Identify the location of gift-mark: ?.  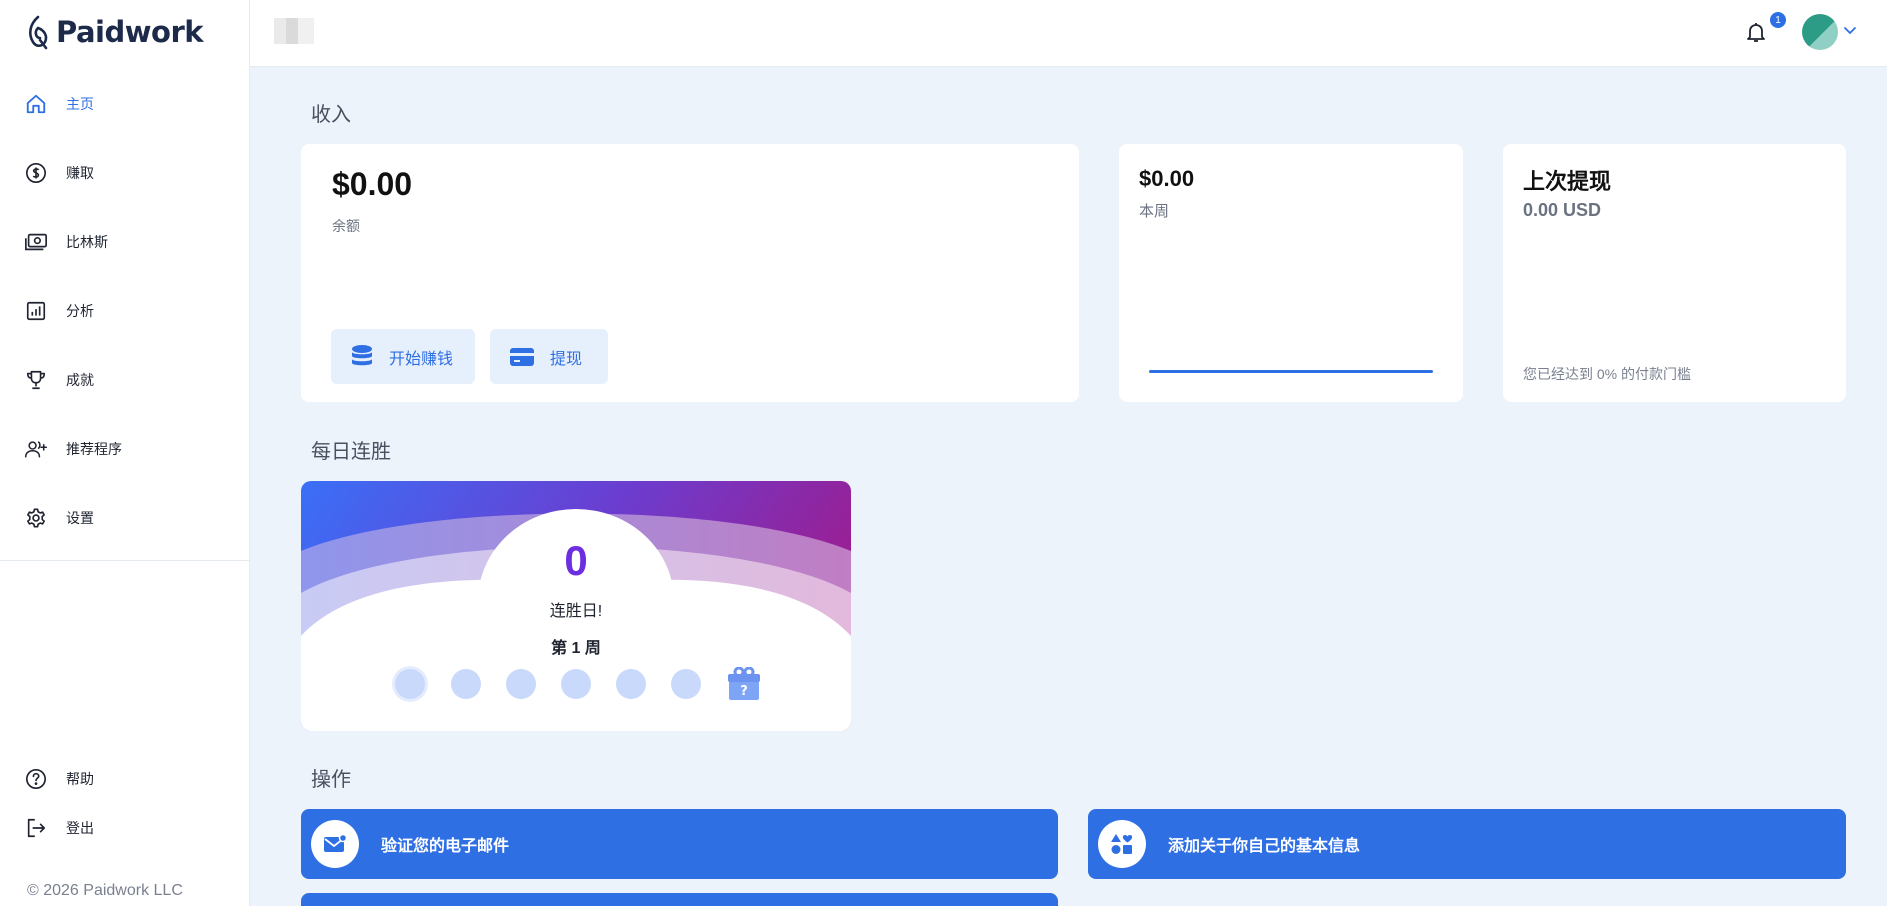
(744, 691).